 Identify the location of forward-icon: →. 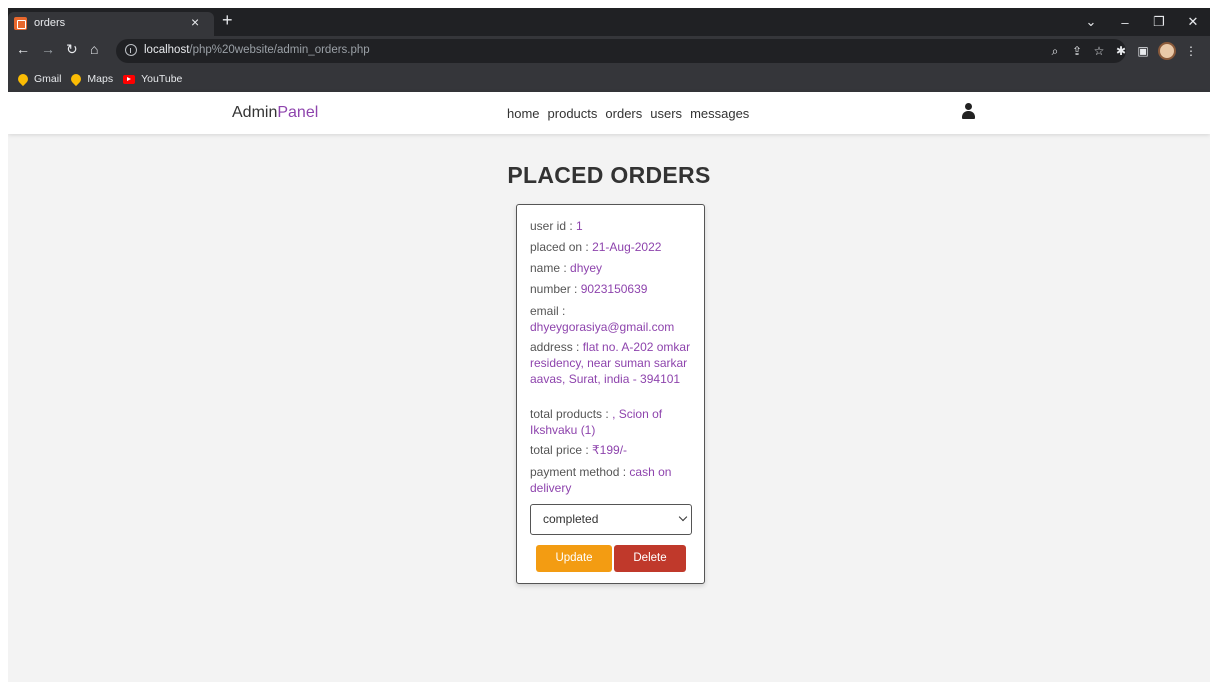
(48, 49).